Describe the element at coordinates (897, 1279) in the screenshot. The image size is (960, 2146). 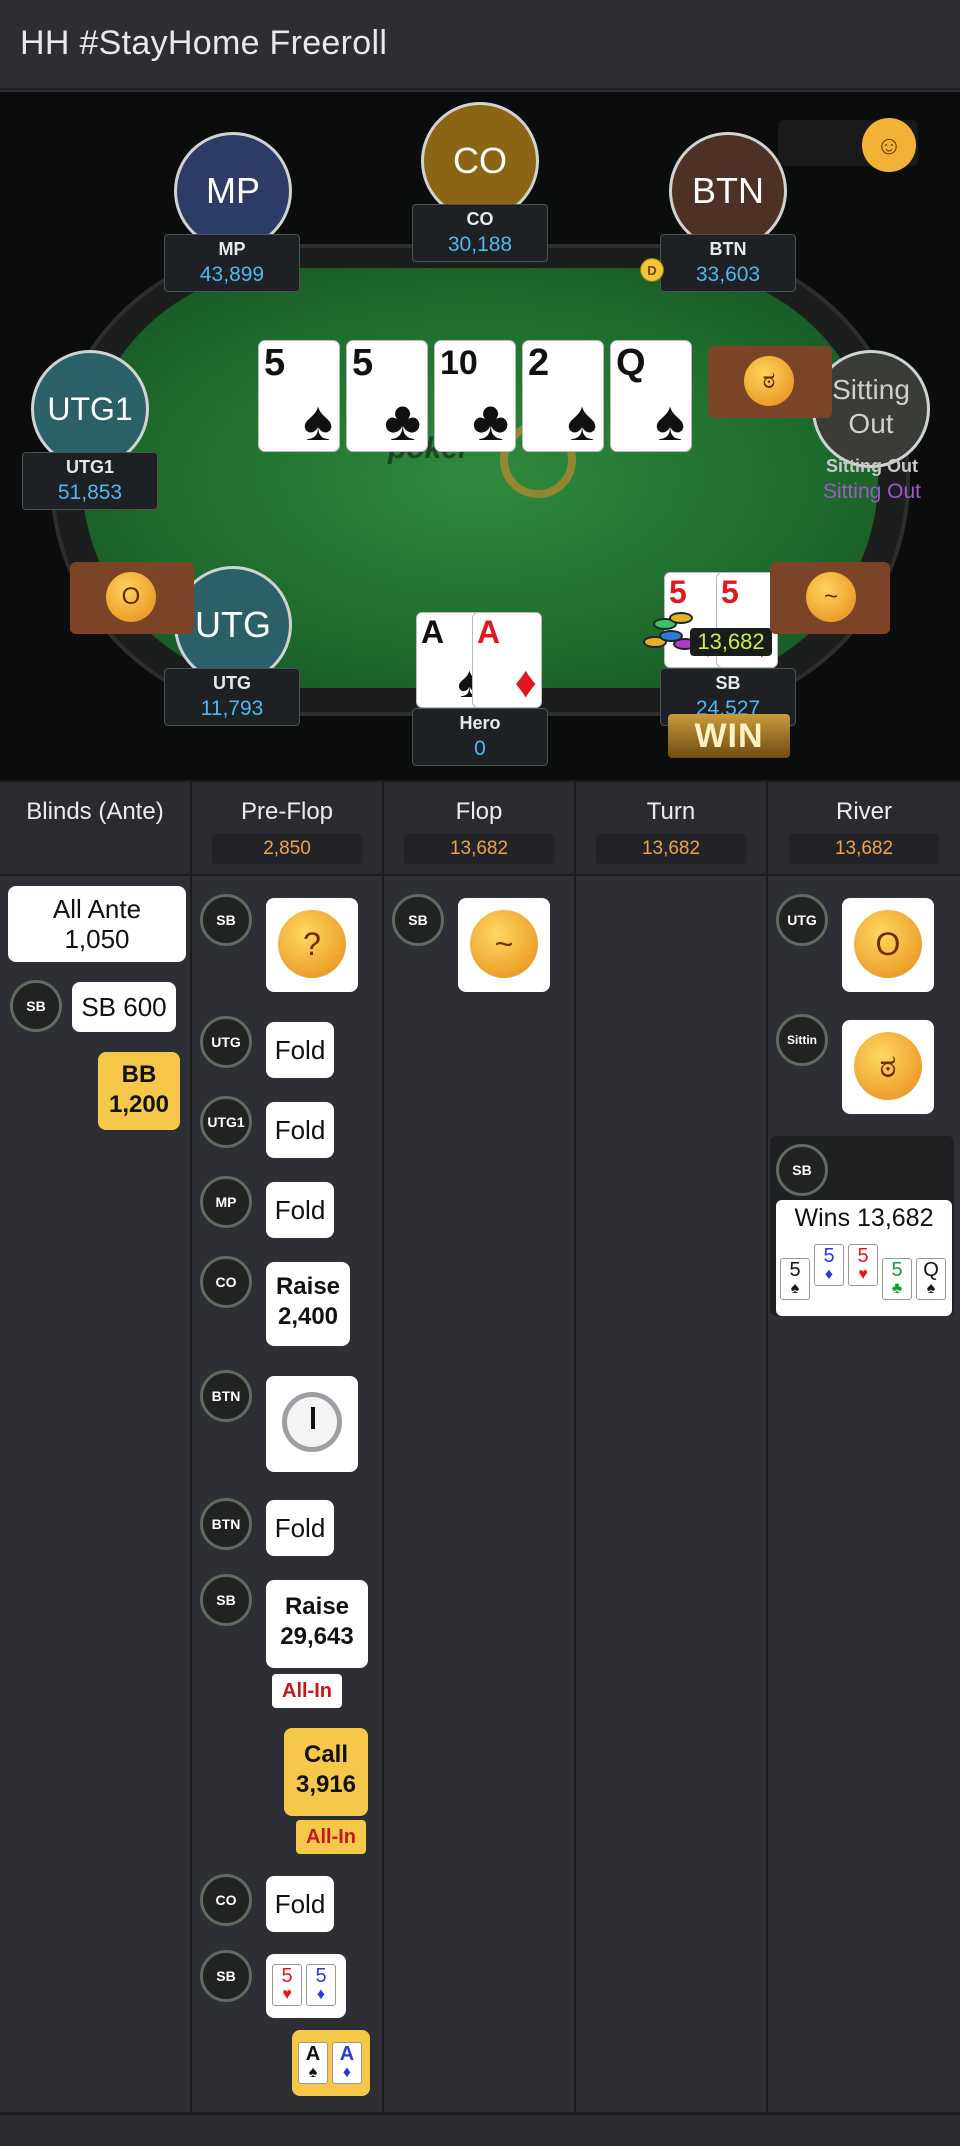
I see `winning-card-4: 5 ♣` at that location.